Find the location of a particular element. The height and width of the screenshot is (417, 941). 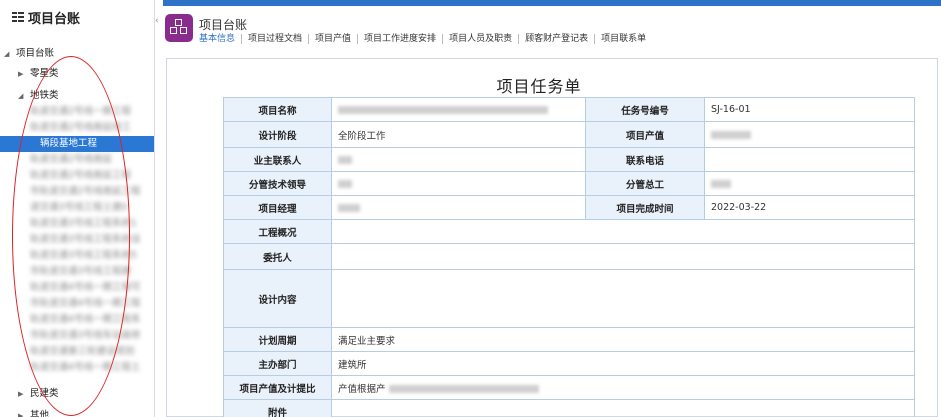

value-value-ratio: 产值根据产 is located at coordinates (623, 387).